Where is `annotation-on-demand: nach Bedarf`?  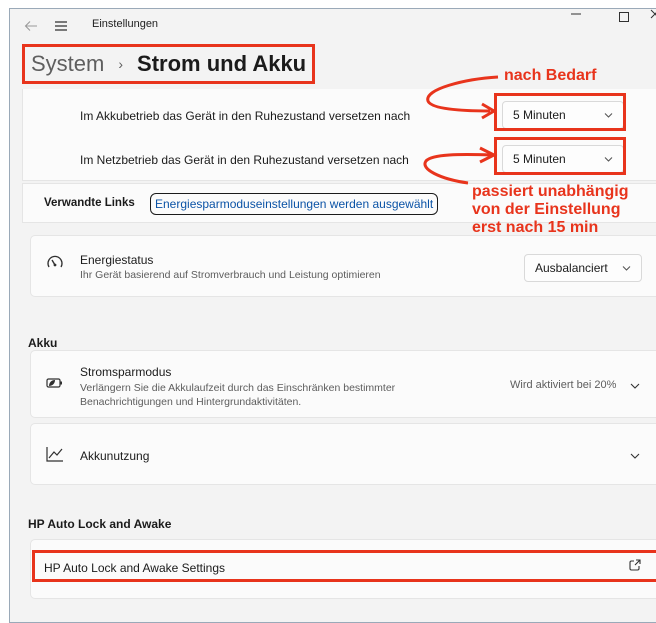 annotation-on-demand: nach Bedarf is located at coordinates (550, 75).